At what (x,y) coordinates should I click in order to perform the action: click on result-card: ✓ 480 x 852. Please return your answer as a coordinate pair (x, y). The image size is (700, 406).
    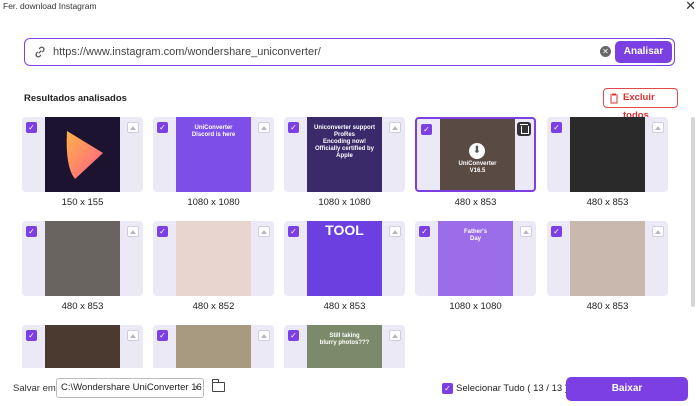
    Looking at the image, I should click on (213, 266).